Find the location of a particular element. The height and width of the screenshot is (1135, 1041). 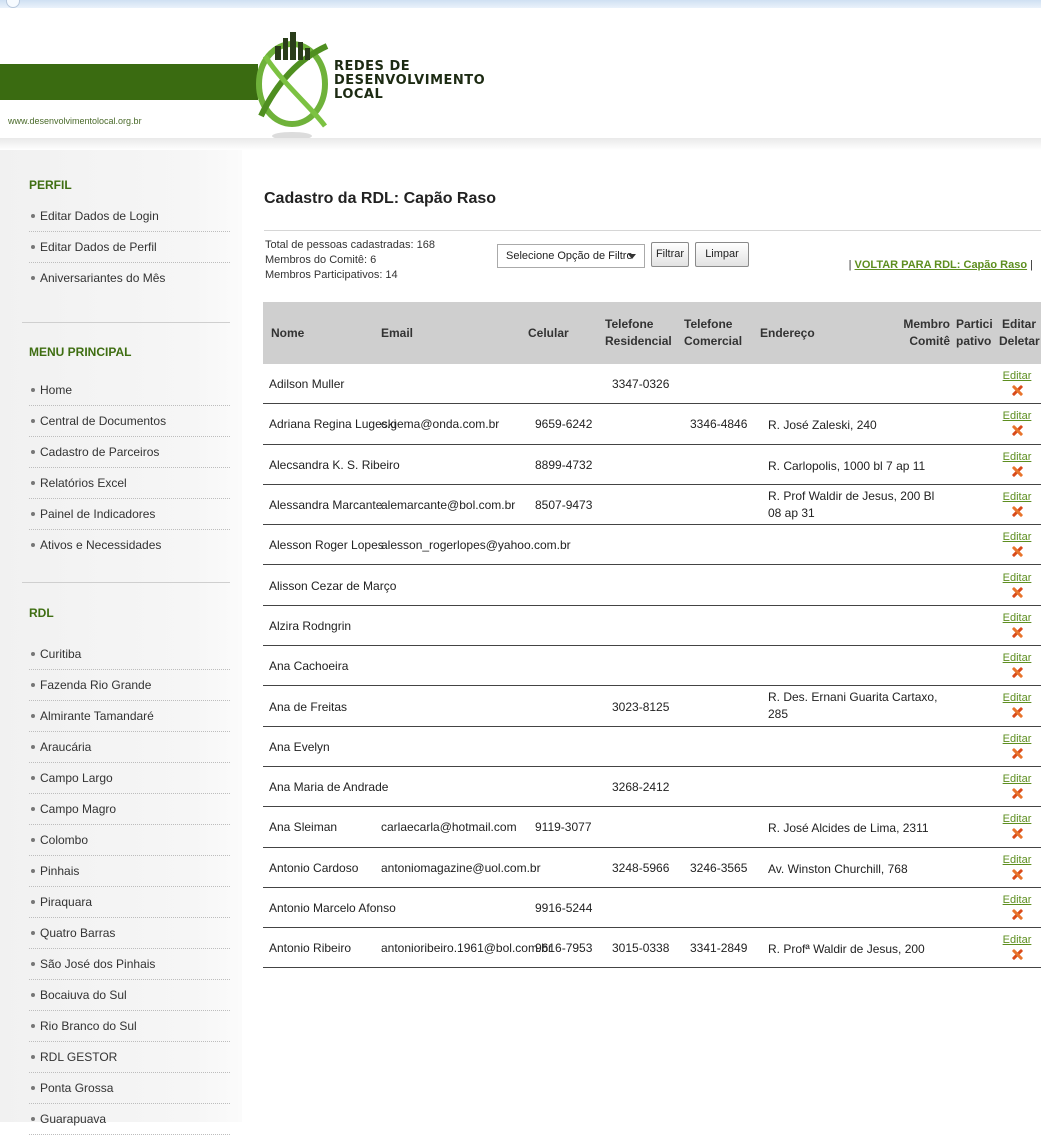

sidebar-item-rdl: Colombo is located at coordinates (129, 840).